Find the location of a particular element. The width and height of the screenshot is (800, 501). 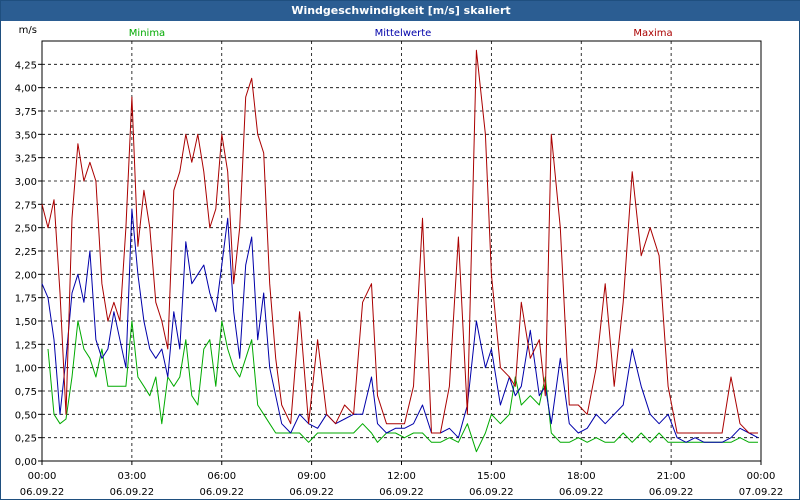

y-tick-label: 3,00 is located at coordinates (26, 182).